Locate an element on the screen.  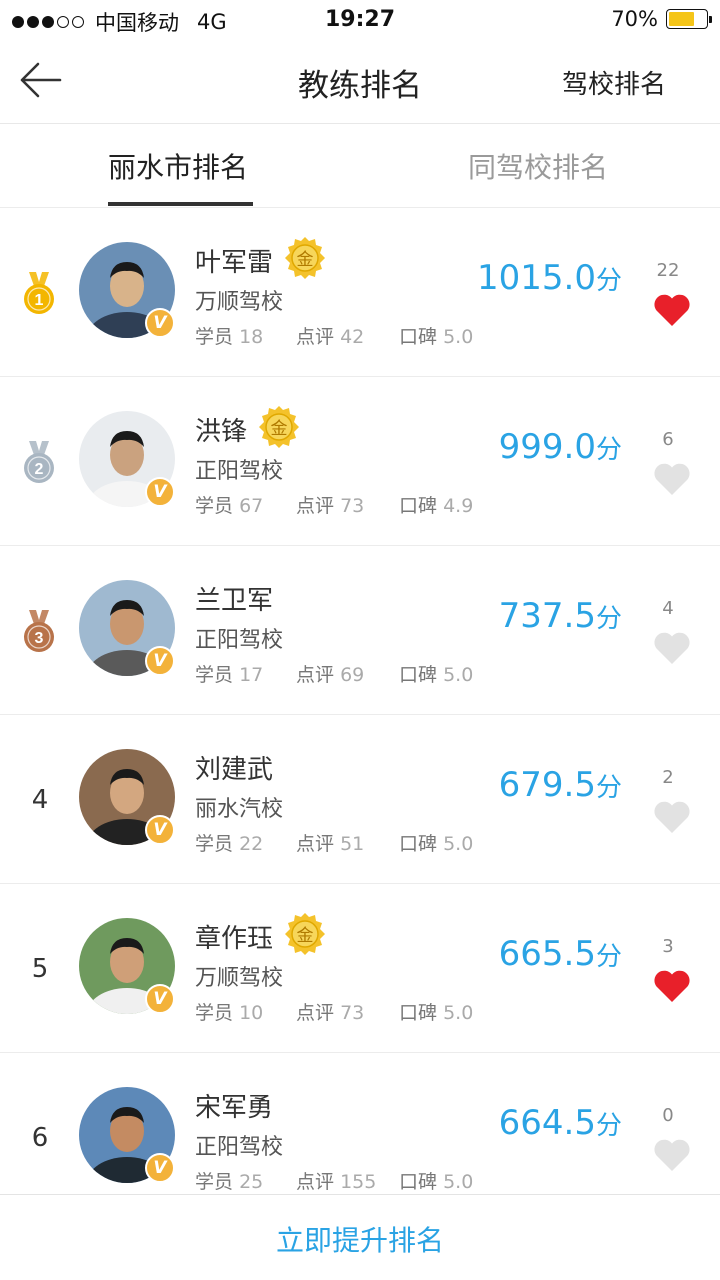
stat-value: 73 is located at coordinates (352, 506).